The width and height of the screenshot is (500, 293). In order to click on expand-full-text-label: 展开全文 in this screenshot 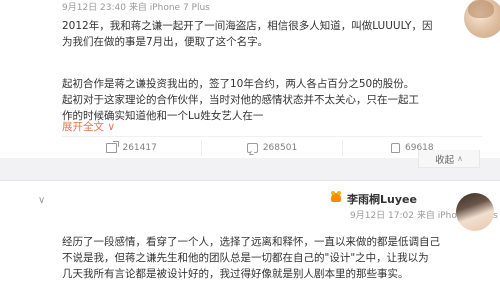, I will do `click(83, 127)`.